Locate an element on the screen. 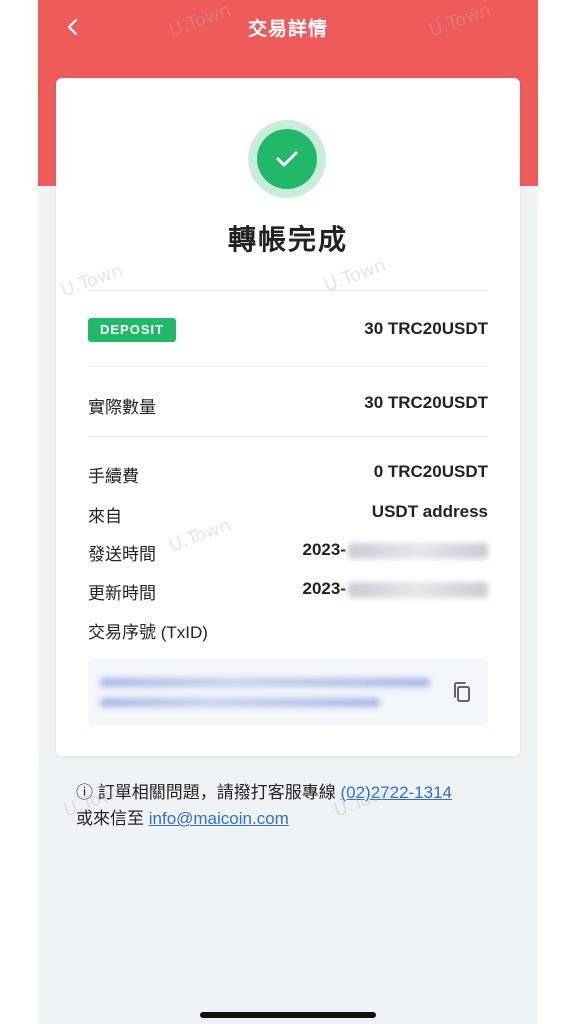 The width and height of the screenshot is (576, 1024). actual-amount-label: 實際數量 is located at coordinates (122, 407).